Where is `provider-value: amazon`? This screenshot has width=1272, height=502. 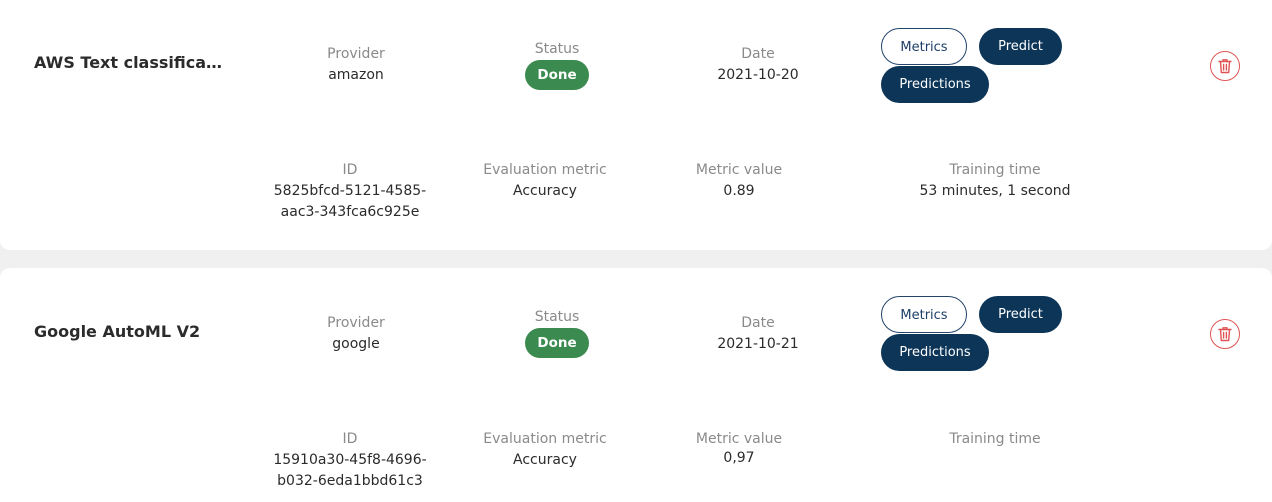
provider-value: amazon is located at coordinates (356, 75).